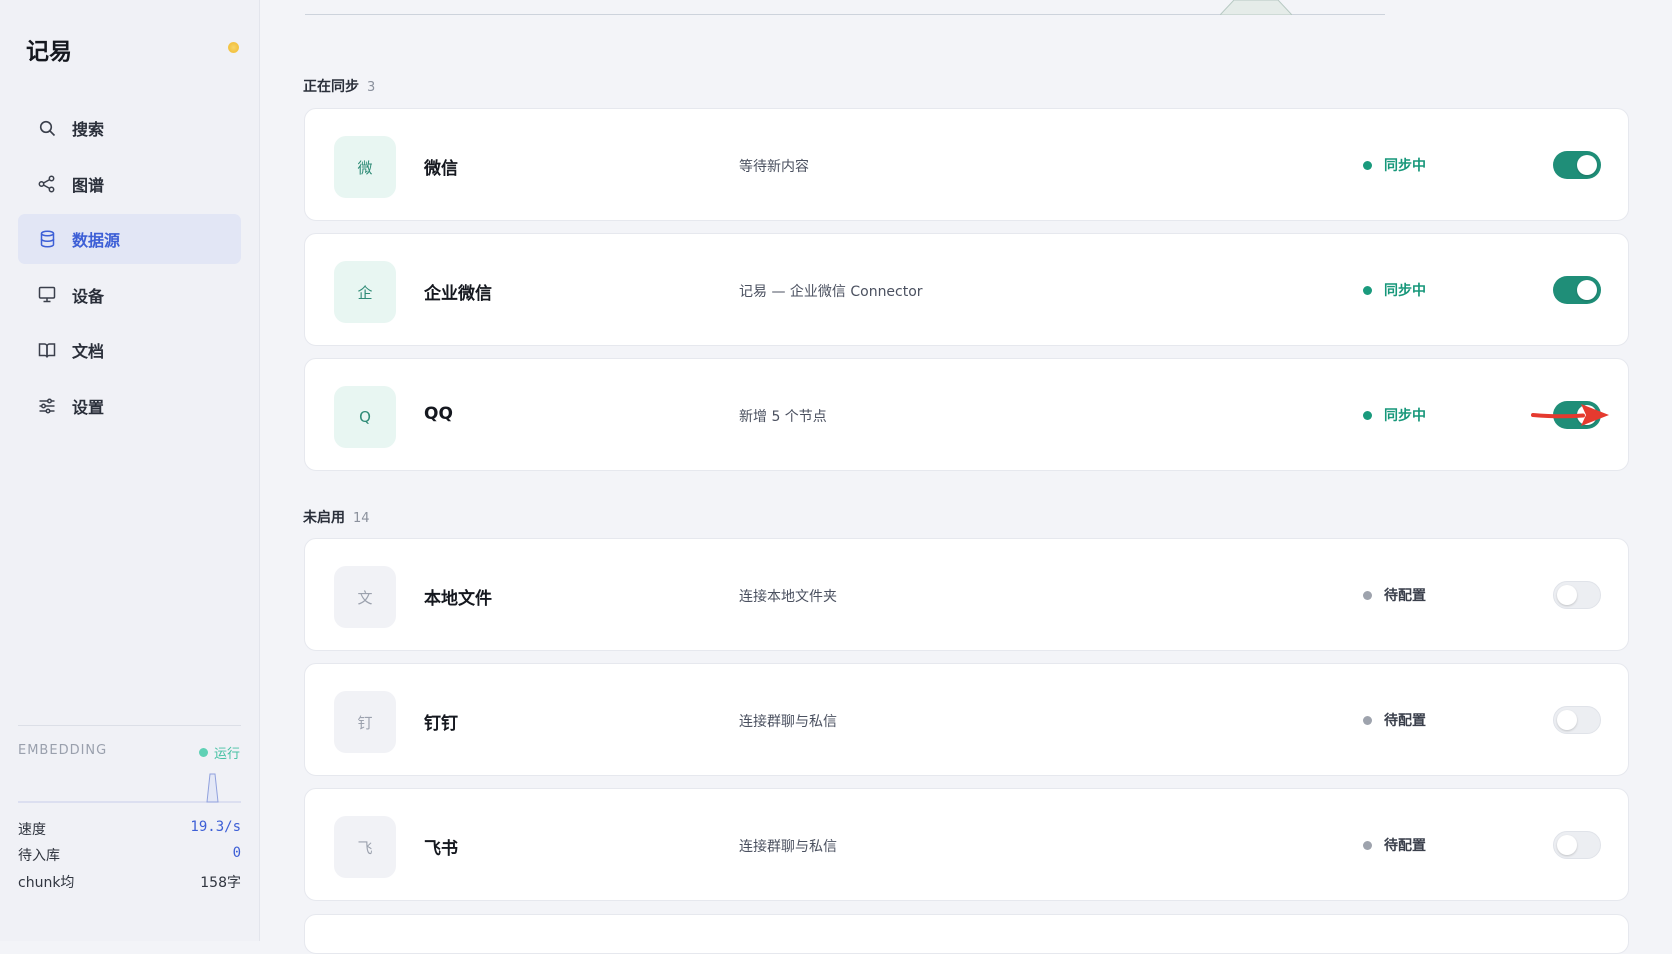 This screenshot has width=1672, height=954. I want to click on sliders-icon, so click(47, 406).